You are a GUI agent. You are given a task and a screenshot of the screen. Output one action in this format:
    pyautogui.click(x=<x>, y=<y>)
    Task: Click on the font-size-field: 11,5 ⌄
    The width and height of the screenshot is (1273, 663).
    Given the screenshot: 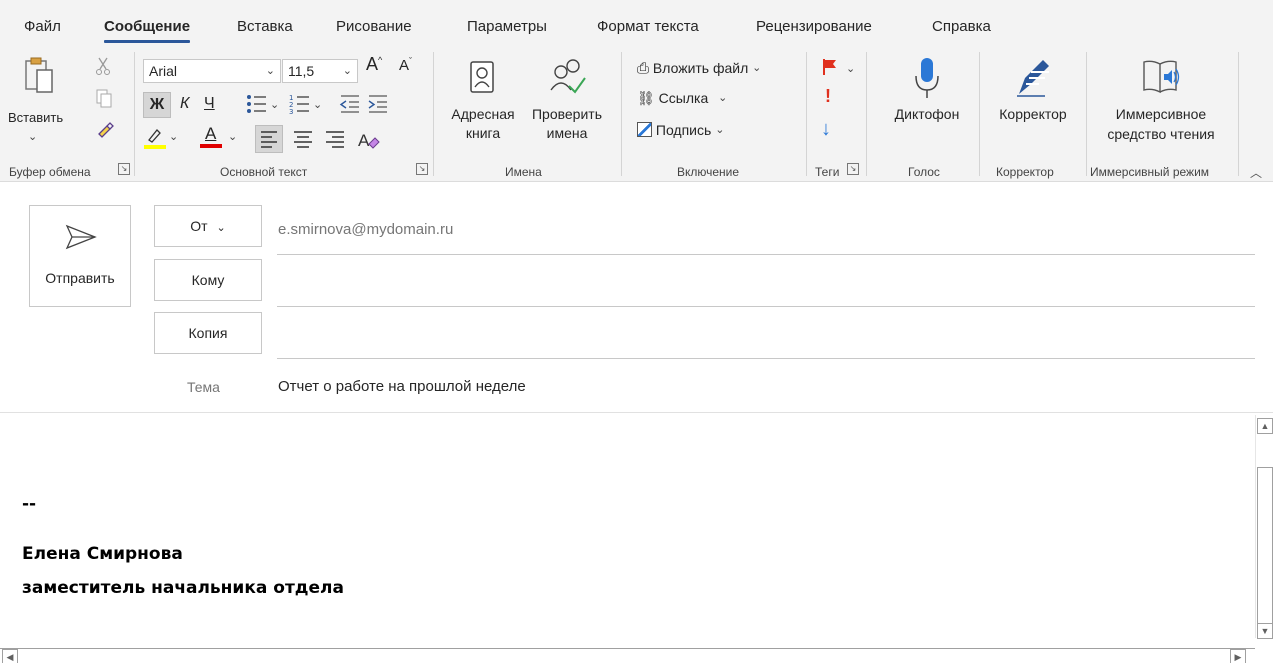 What is the action you would take?
    pyautogui.click(x=320, y=71)
    